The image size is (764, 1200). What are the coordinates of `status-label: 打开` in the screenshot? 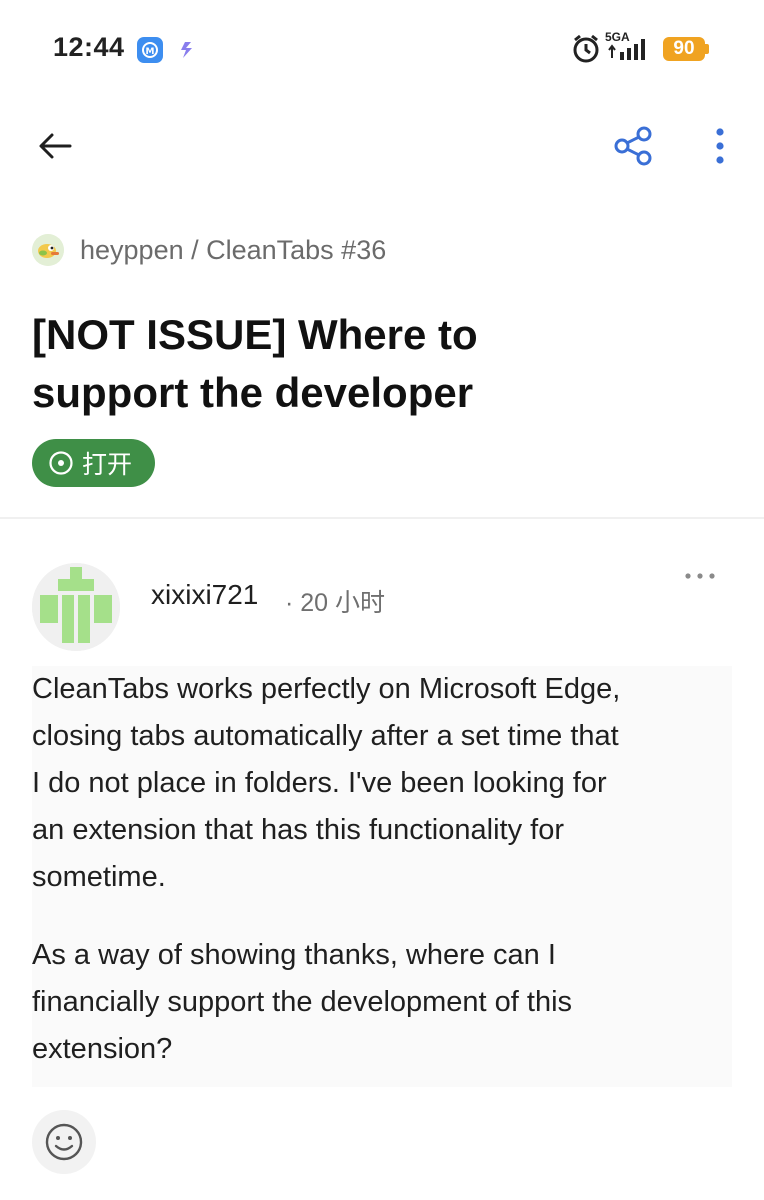 It's located at (107, 465).